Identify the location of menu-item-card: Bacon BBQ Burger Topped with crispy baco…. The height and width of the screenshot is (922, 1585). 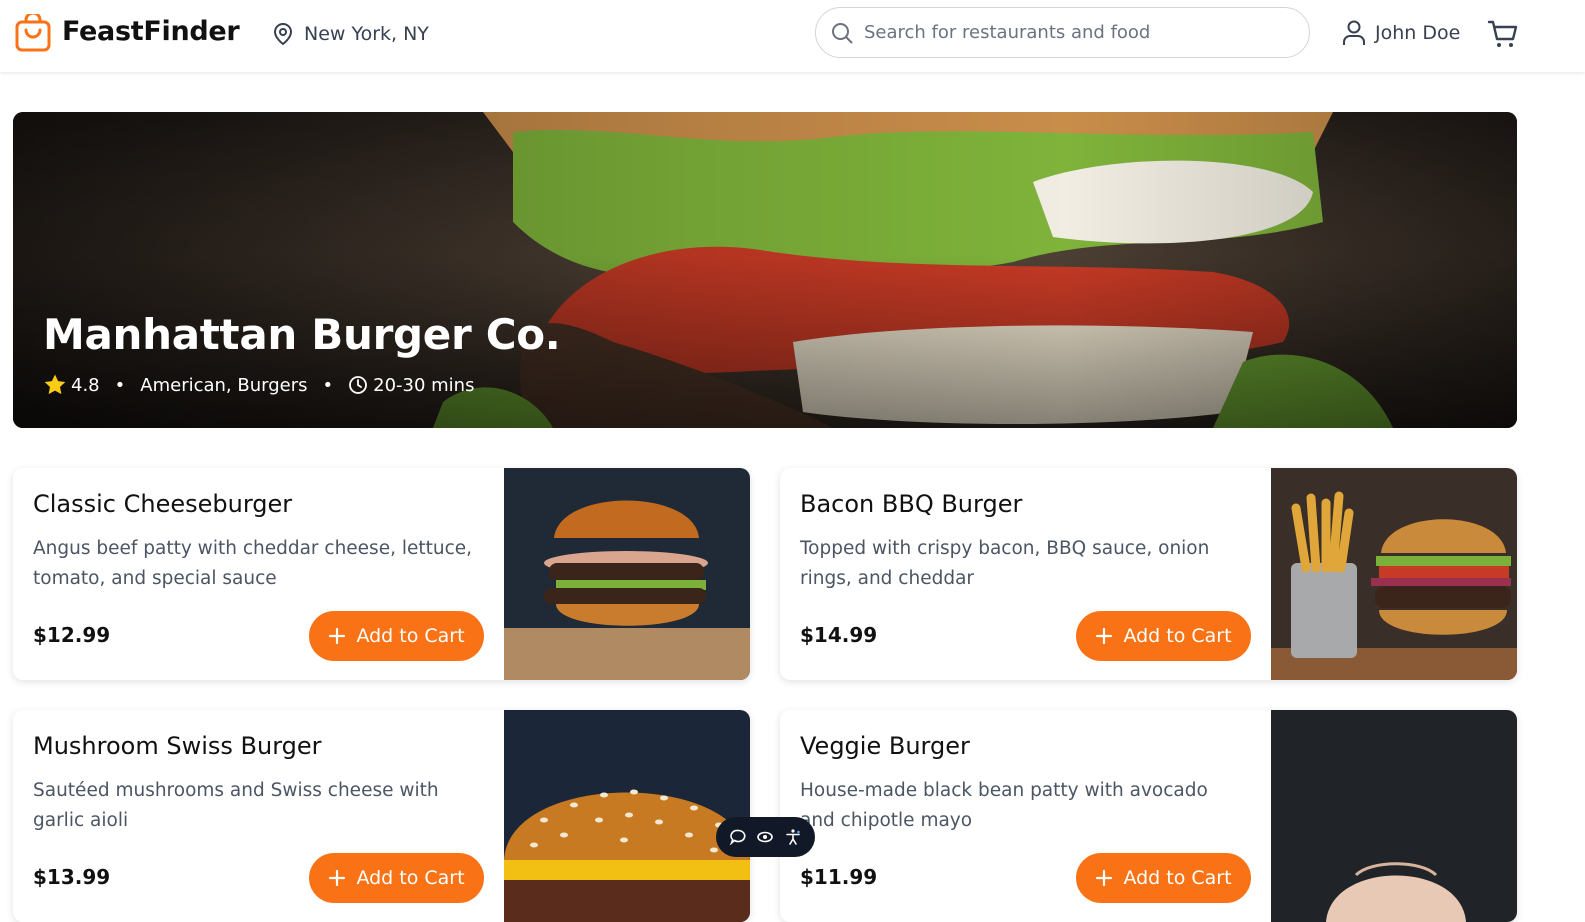
(1148, 574).